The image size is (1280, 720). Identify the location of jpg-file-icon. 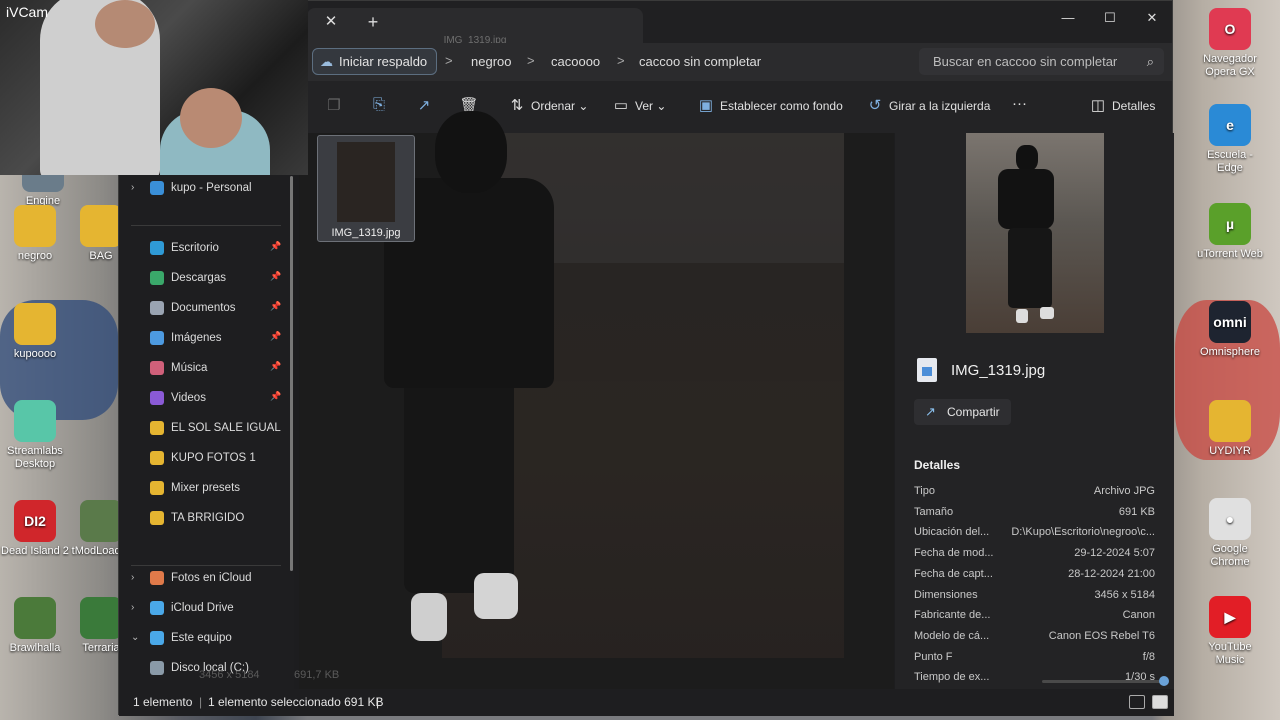
(927, 370).